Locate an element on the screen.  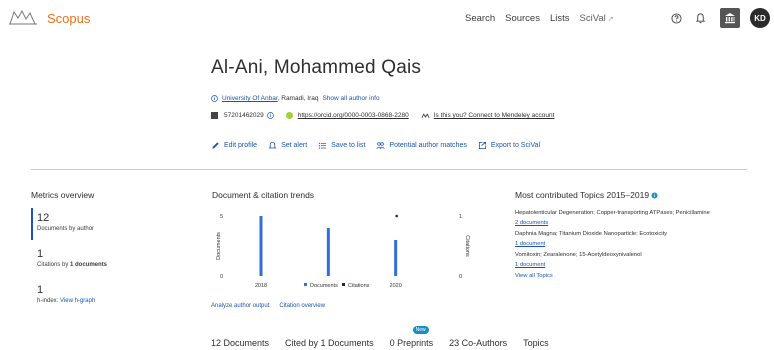
pencil-icon is located at coordinates (215, 145).